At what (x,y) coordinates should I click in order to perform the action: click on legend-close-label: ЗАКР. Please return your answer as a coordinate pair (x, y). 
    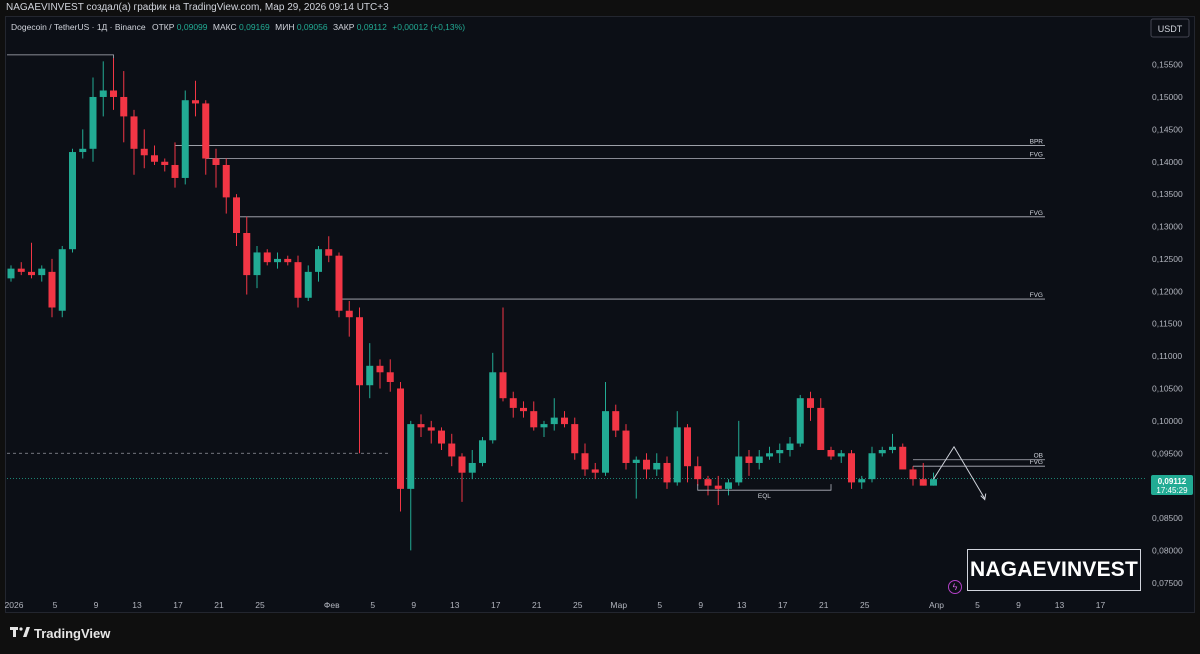
    Looking at the image, I should click on (344, 27).